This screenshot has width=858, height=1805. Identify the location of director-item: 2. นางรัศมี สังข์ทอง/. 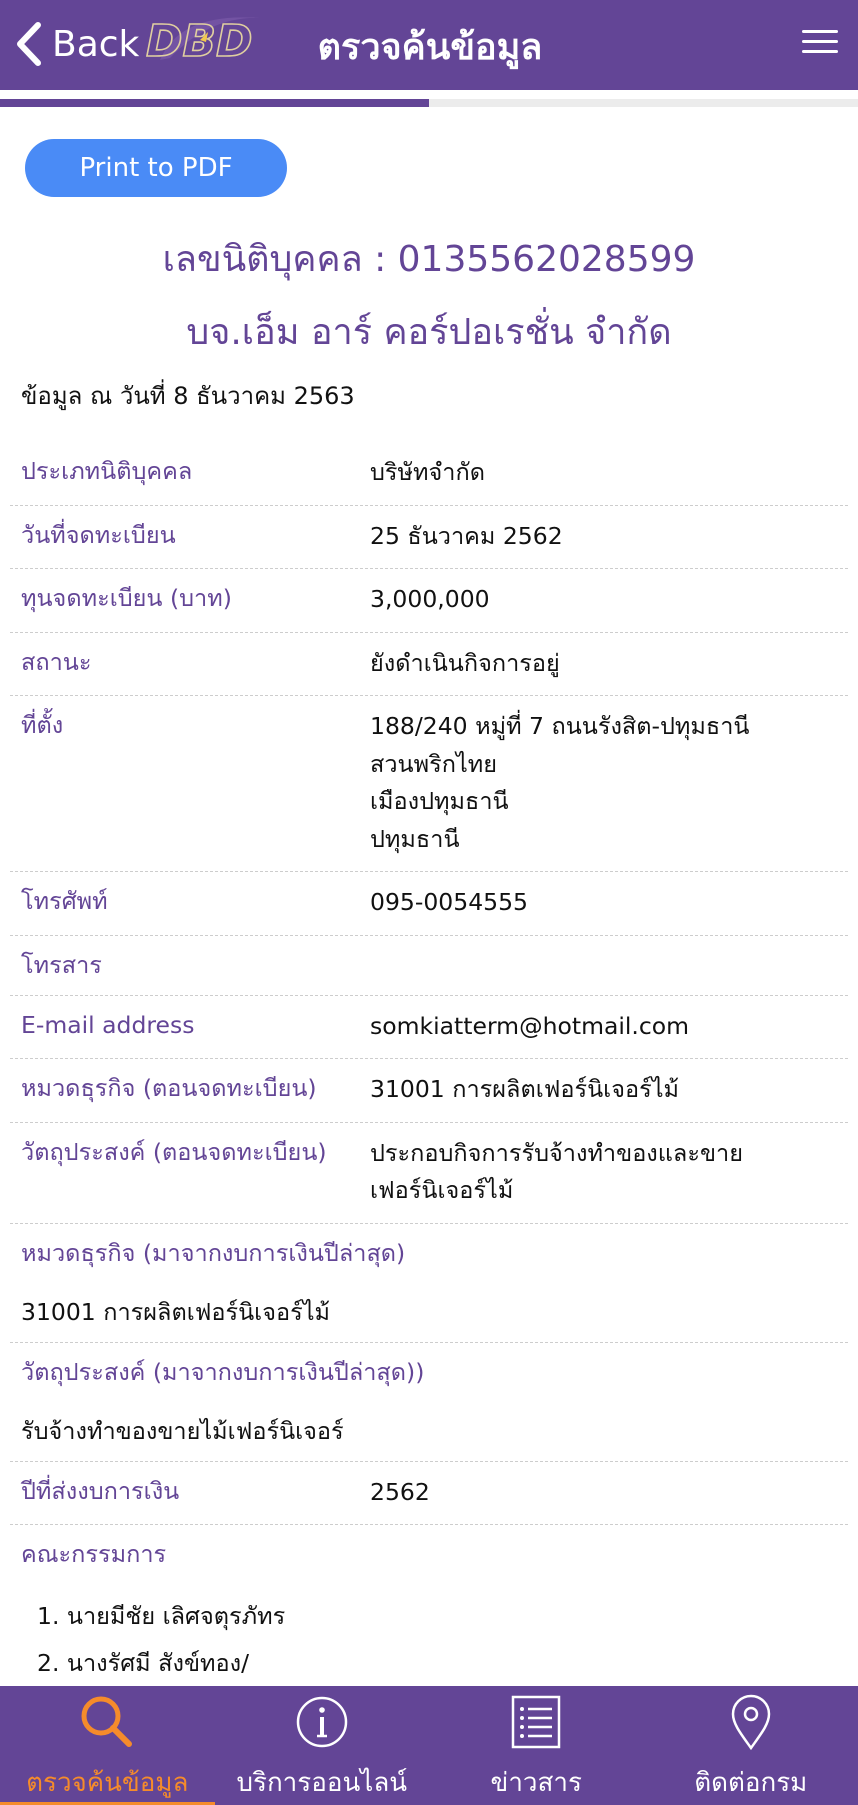
(143, 1663).